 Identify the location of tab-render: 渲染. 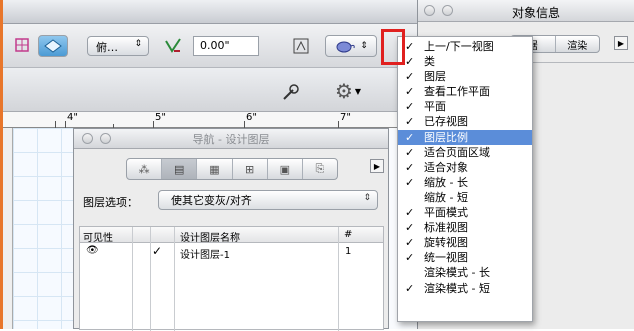
(578, 44).